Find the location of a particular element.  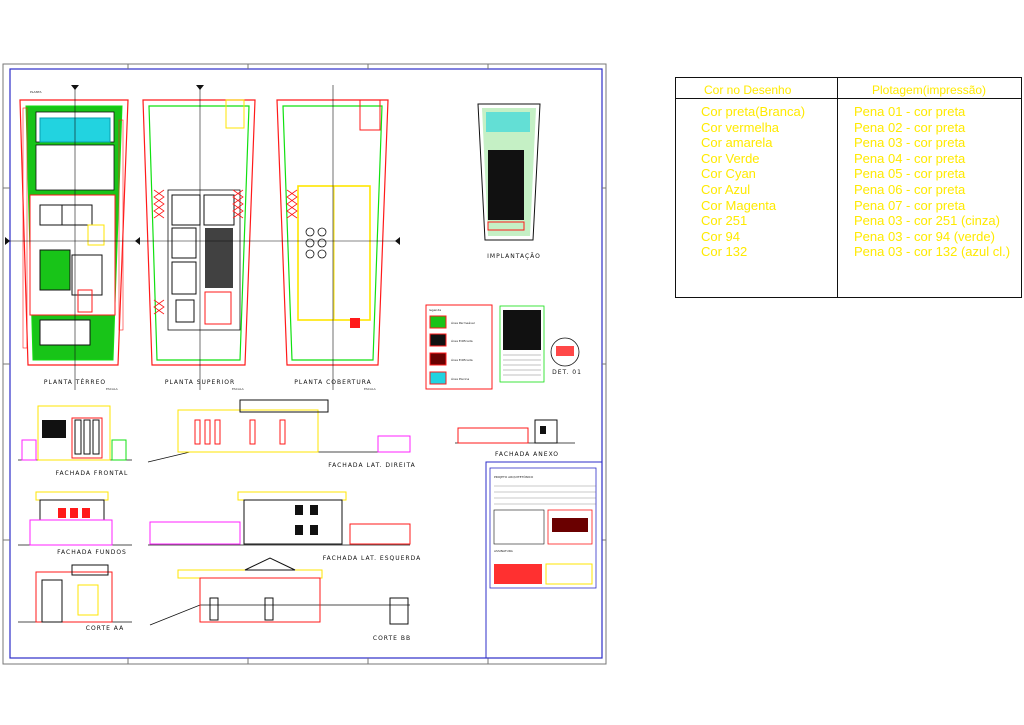

fachada-lat-direita: FACHADA LAT. DIREITA is located at coordinates (281, 434).